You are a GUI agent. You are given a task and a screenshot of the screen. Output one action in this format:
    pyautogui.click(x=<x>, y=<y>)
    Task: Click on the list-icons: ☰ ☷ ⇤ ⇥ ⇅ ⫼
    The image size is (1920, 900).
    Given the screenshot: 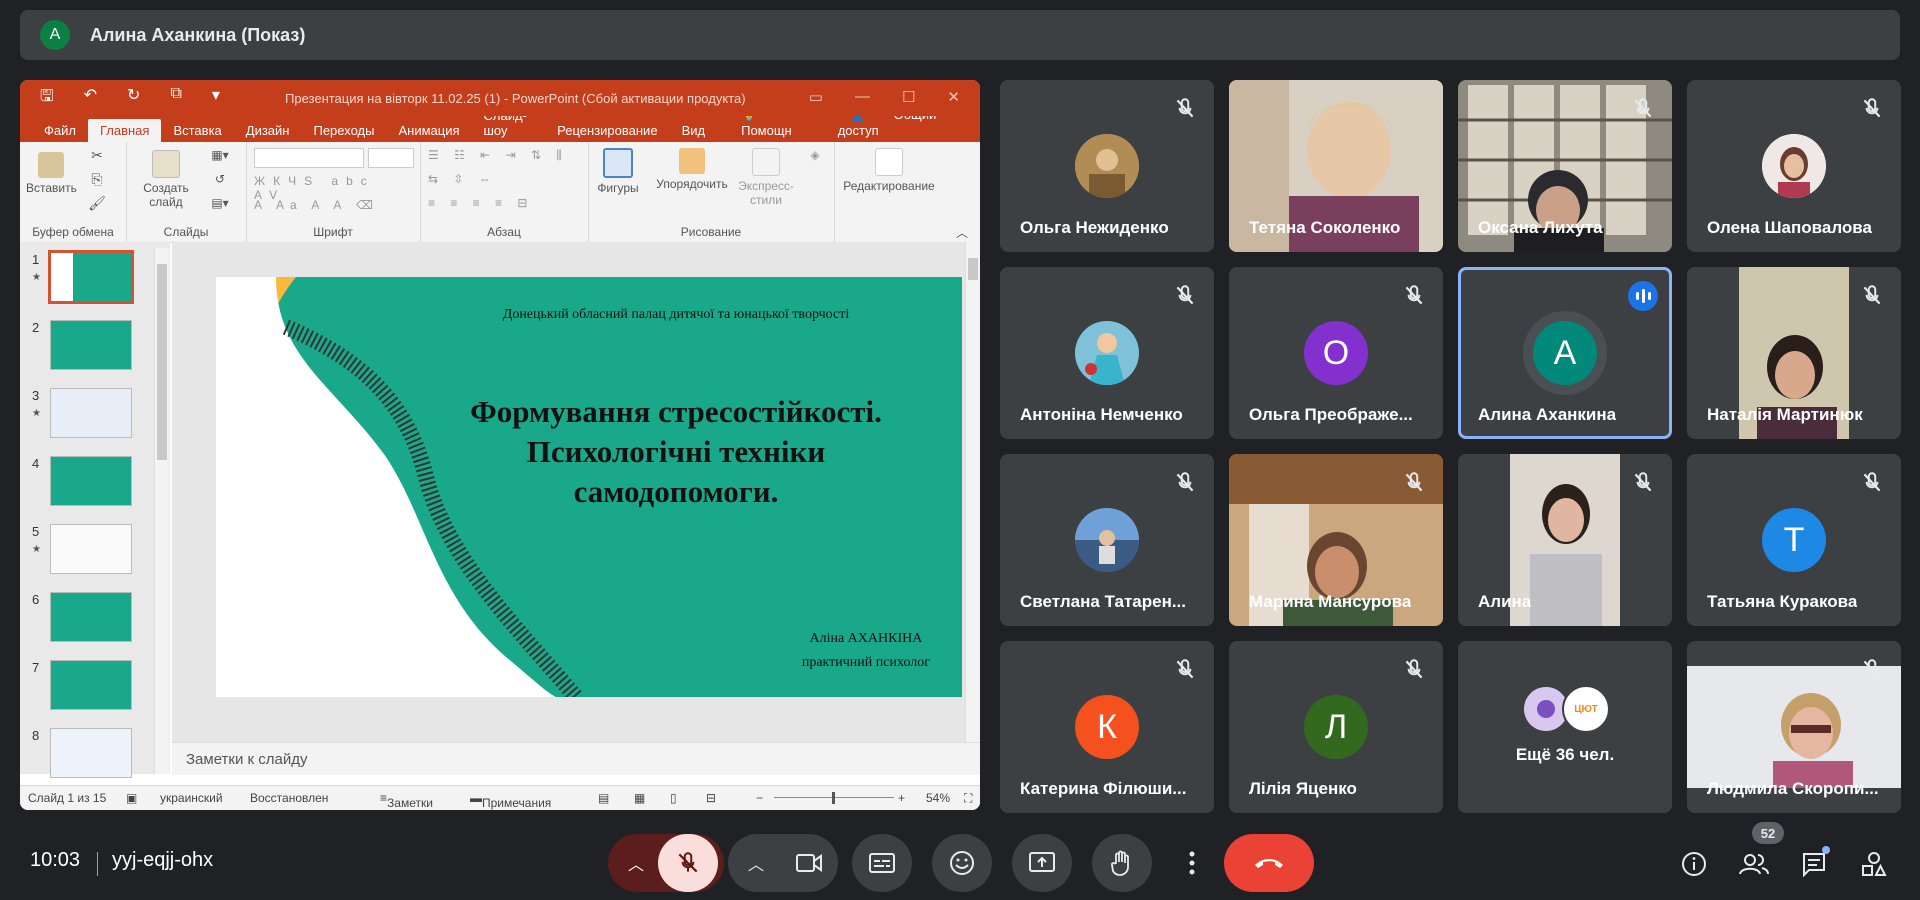 What is the action you would take?
    pyautogui.click(x=503, y=155)
    